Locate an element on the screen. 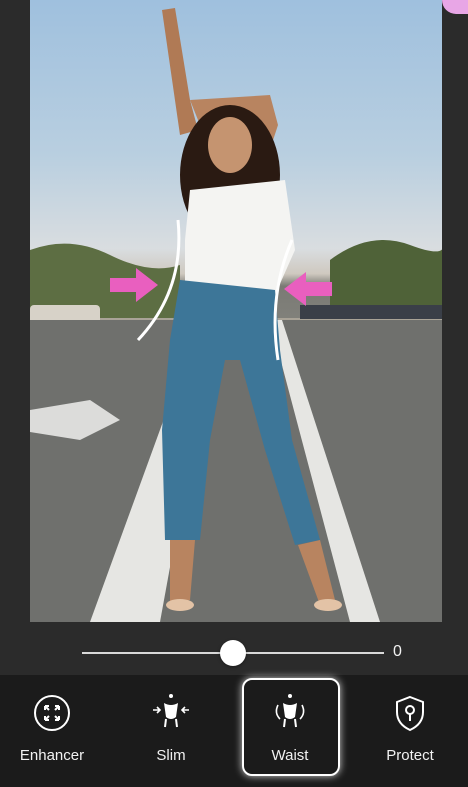 The image size is (468, 787). tool-label: Enhancer is located at coordinates (52, 755).